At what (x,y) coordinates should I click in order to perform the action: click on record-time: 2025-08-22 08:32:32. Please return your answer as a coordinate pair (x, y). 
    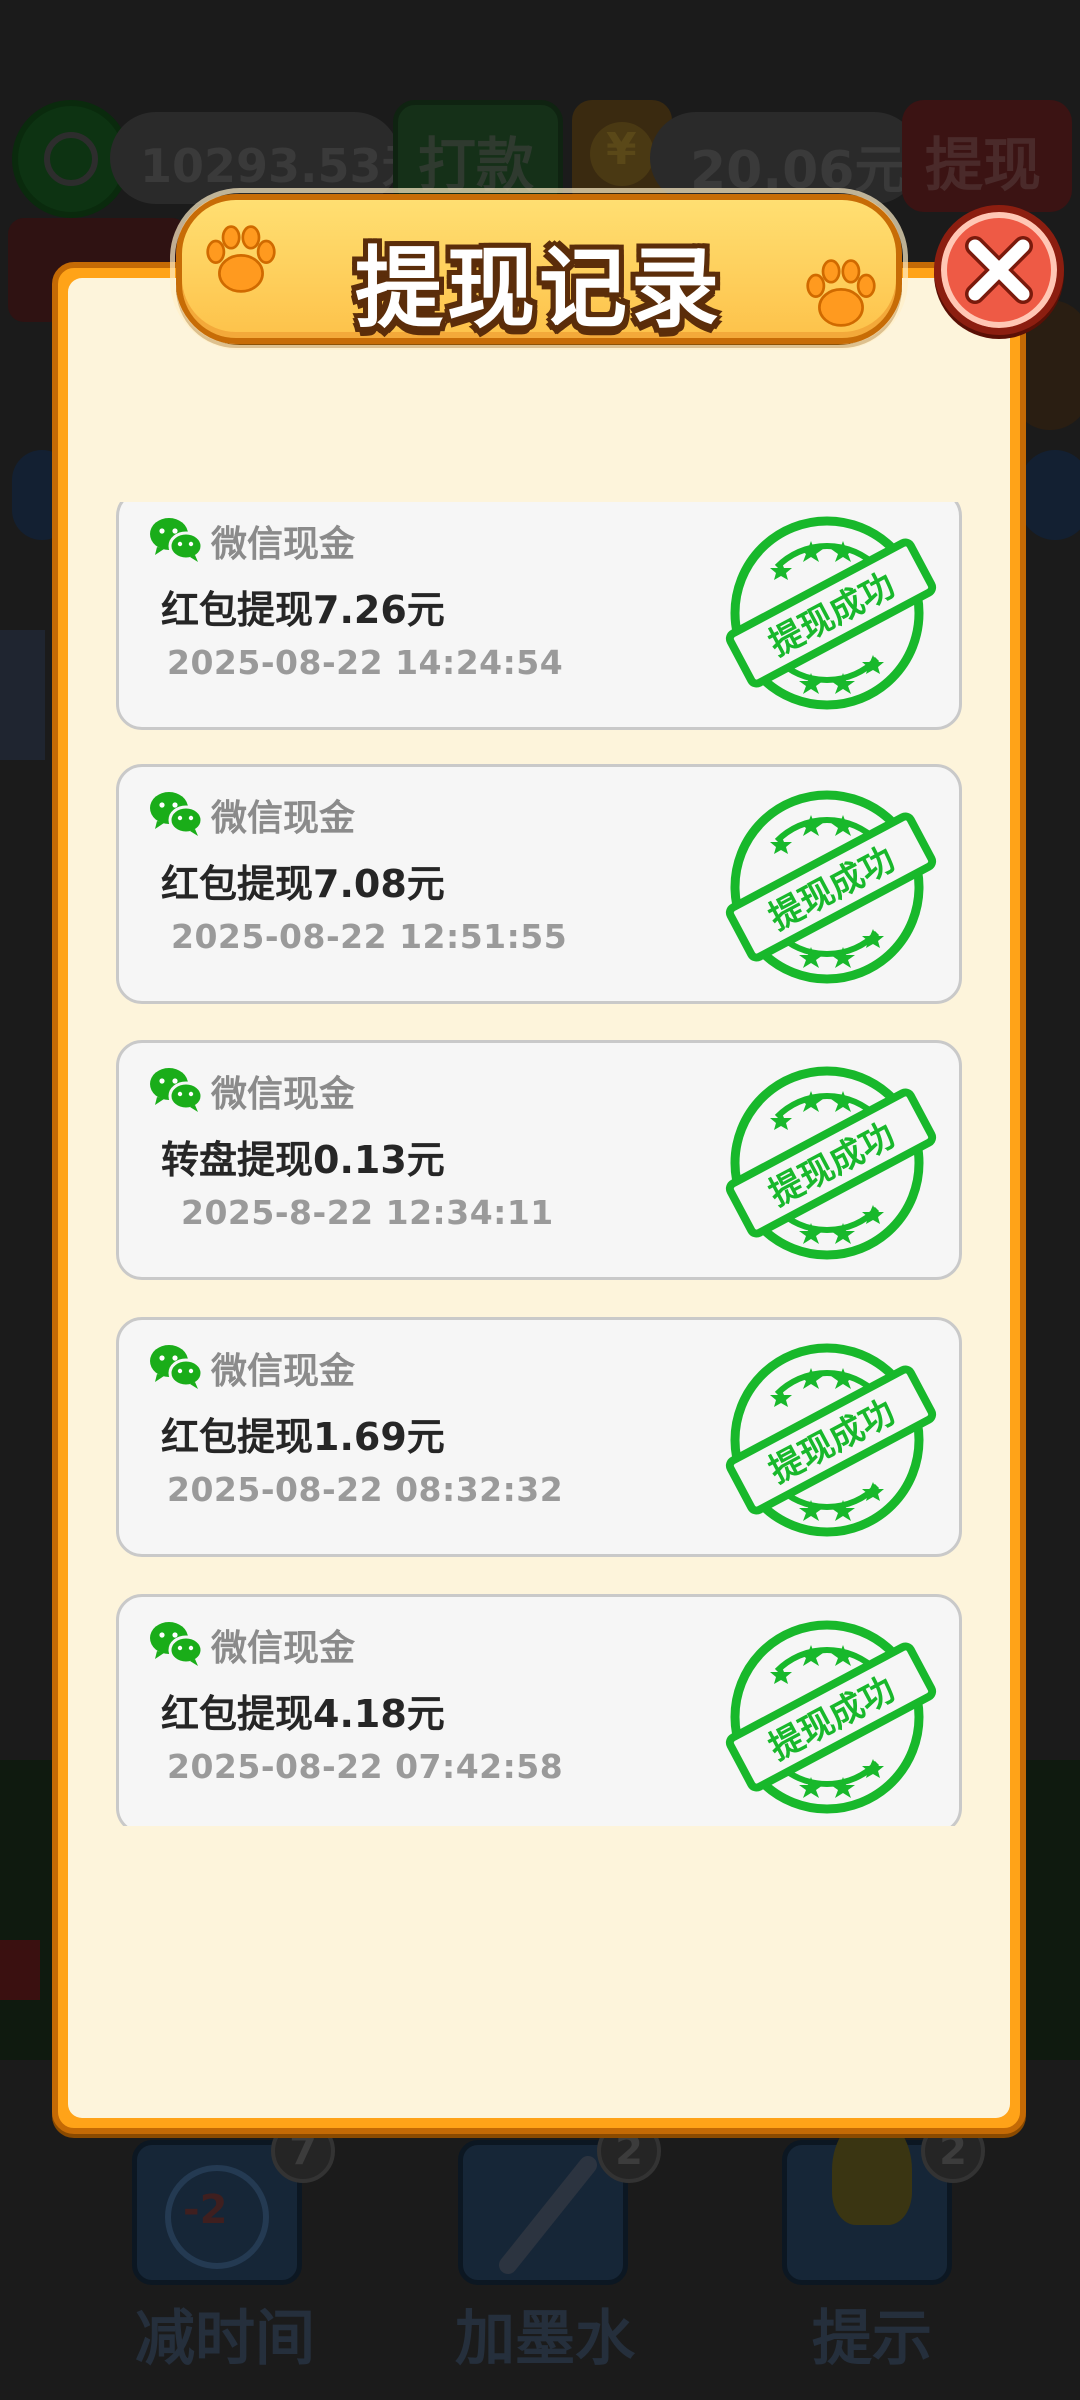
    Looking at the image, I should click on (365, 1489).